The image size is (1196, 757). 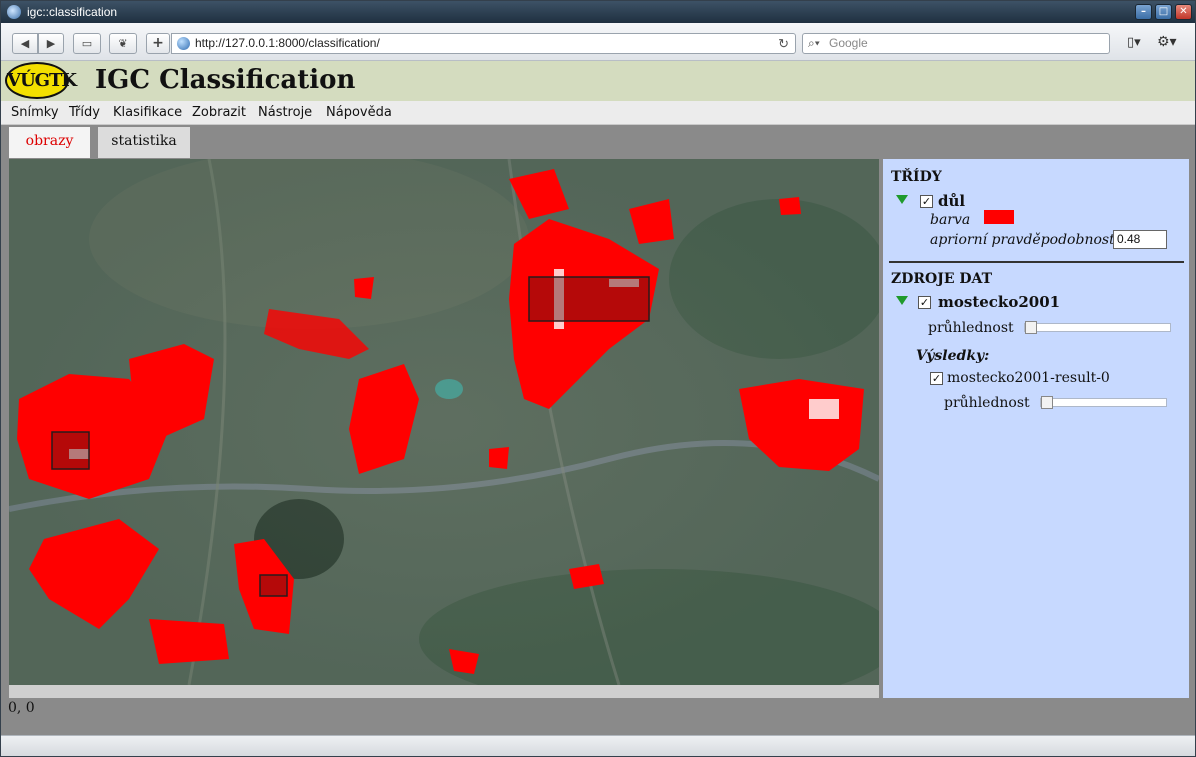 What do you see at coordinates (219, 112) in the screenshot?
I see `menu-item-zobrazit: Zobrazit` at bounding box center [219, 112].